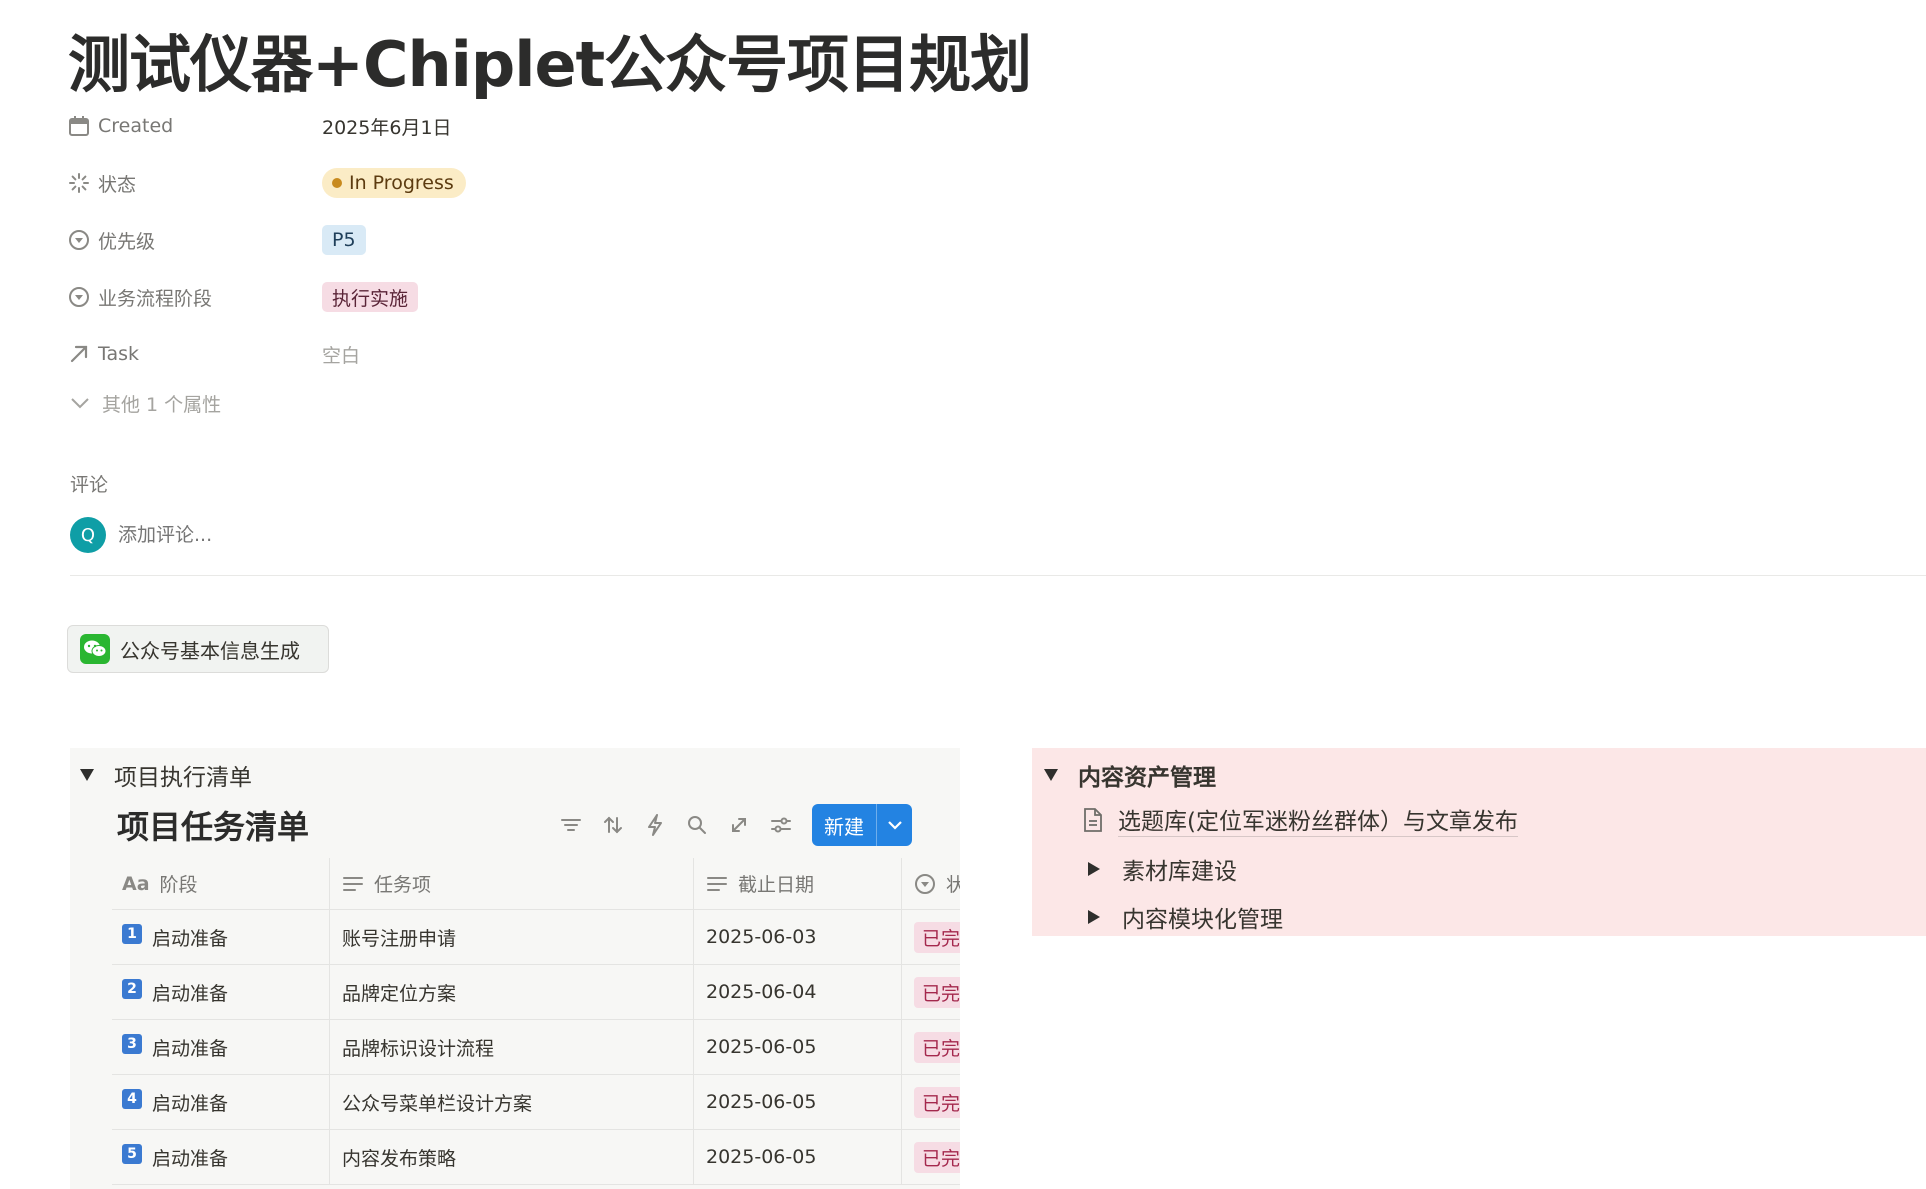 The image size is (1926, 1189). I want to click on table-row: 1 启动准备 账号注册申请 2025-06-03 已完, so click(536, 937).